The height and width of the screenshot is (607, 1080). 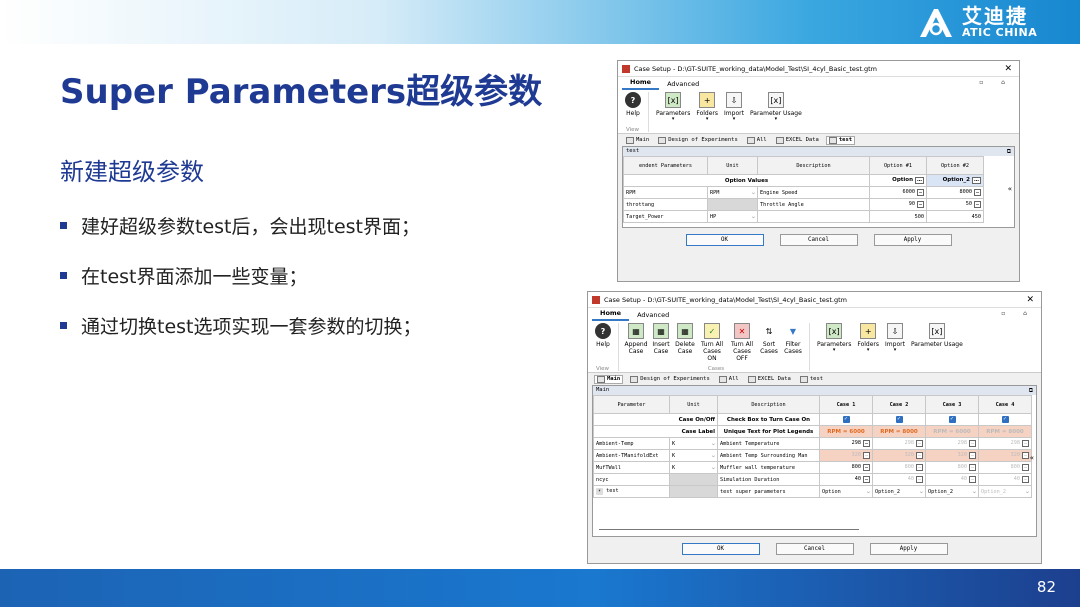 What do you see at coordinates (1005, 431) in the screenshot?
I see `case-label-cell: RPM = 8000` at bounding box center [1005, 431].